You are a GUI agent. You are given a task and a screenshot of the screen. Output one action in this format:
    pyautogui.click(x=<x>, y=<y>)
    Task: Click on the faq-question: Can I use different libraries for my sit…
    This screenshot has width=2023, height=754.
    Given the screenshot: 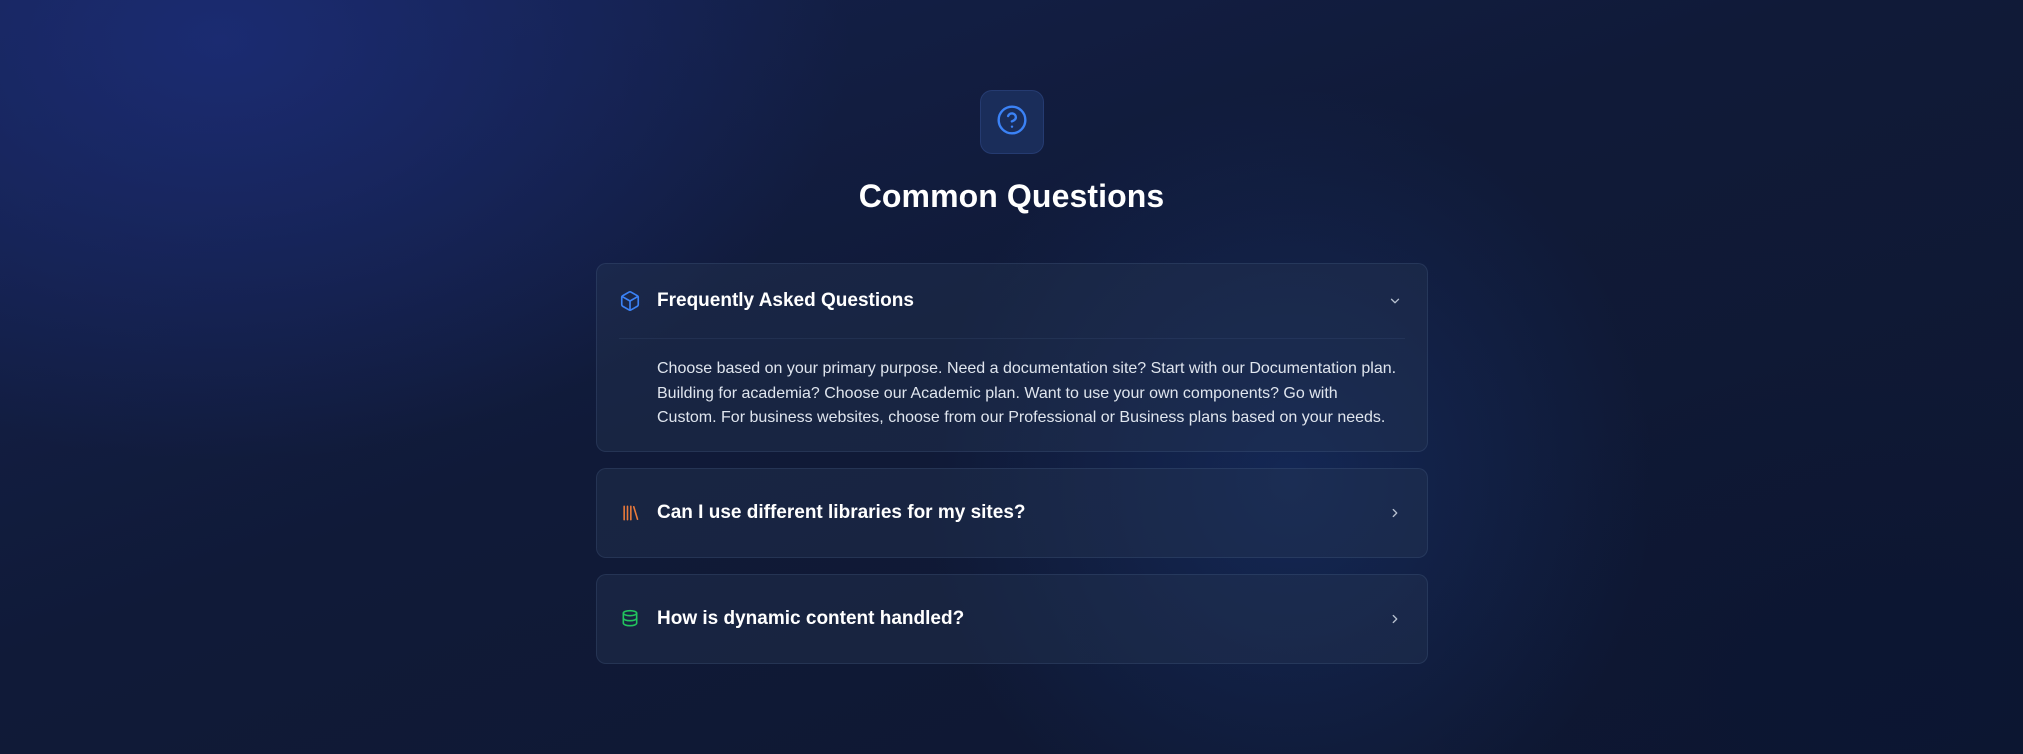 What is the action you would take?
    pyautogui.click(x=841, y=512)
    